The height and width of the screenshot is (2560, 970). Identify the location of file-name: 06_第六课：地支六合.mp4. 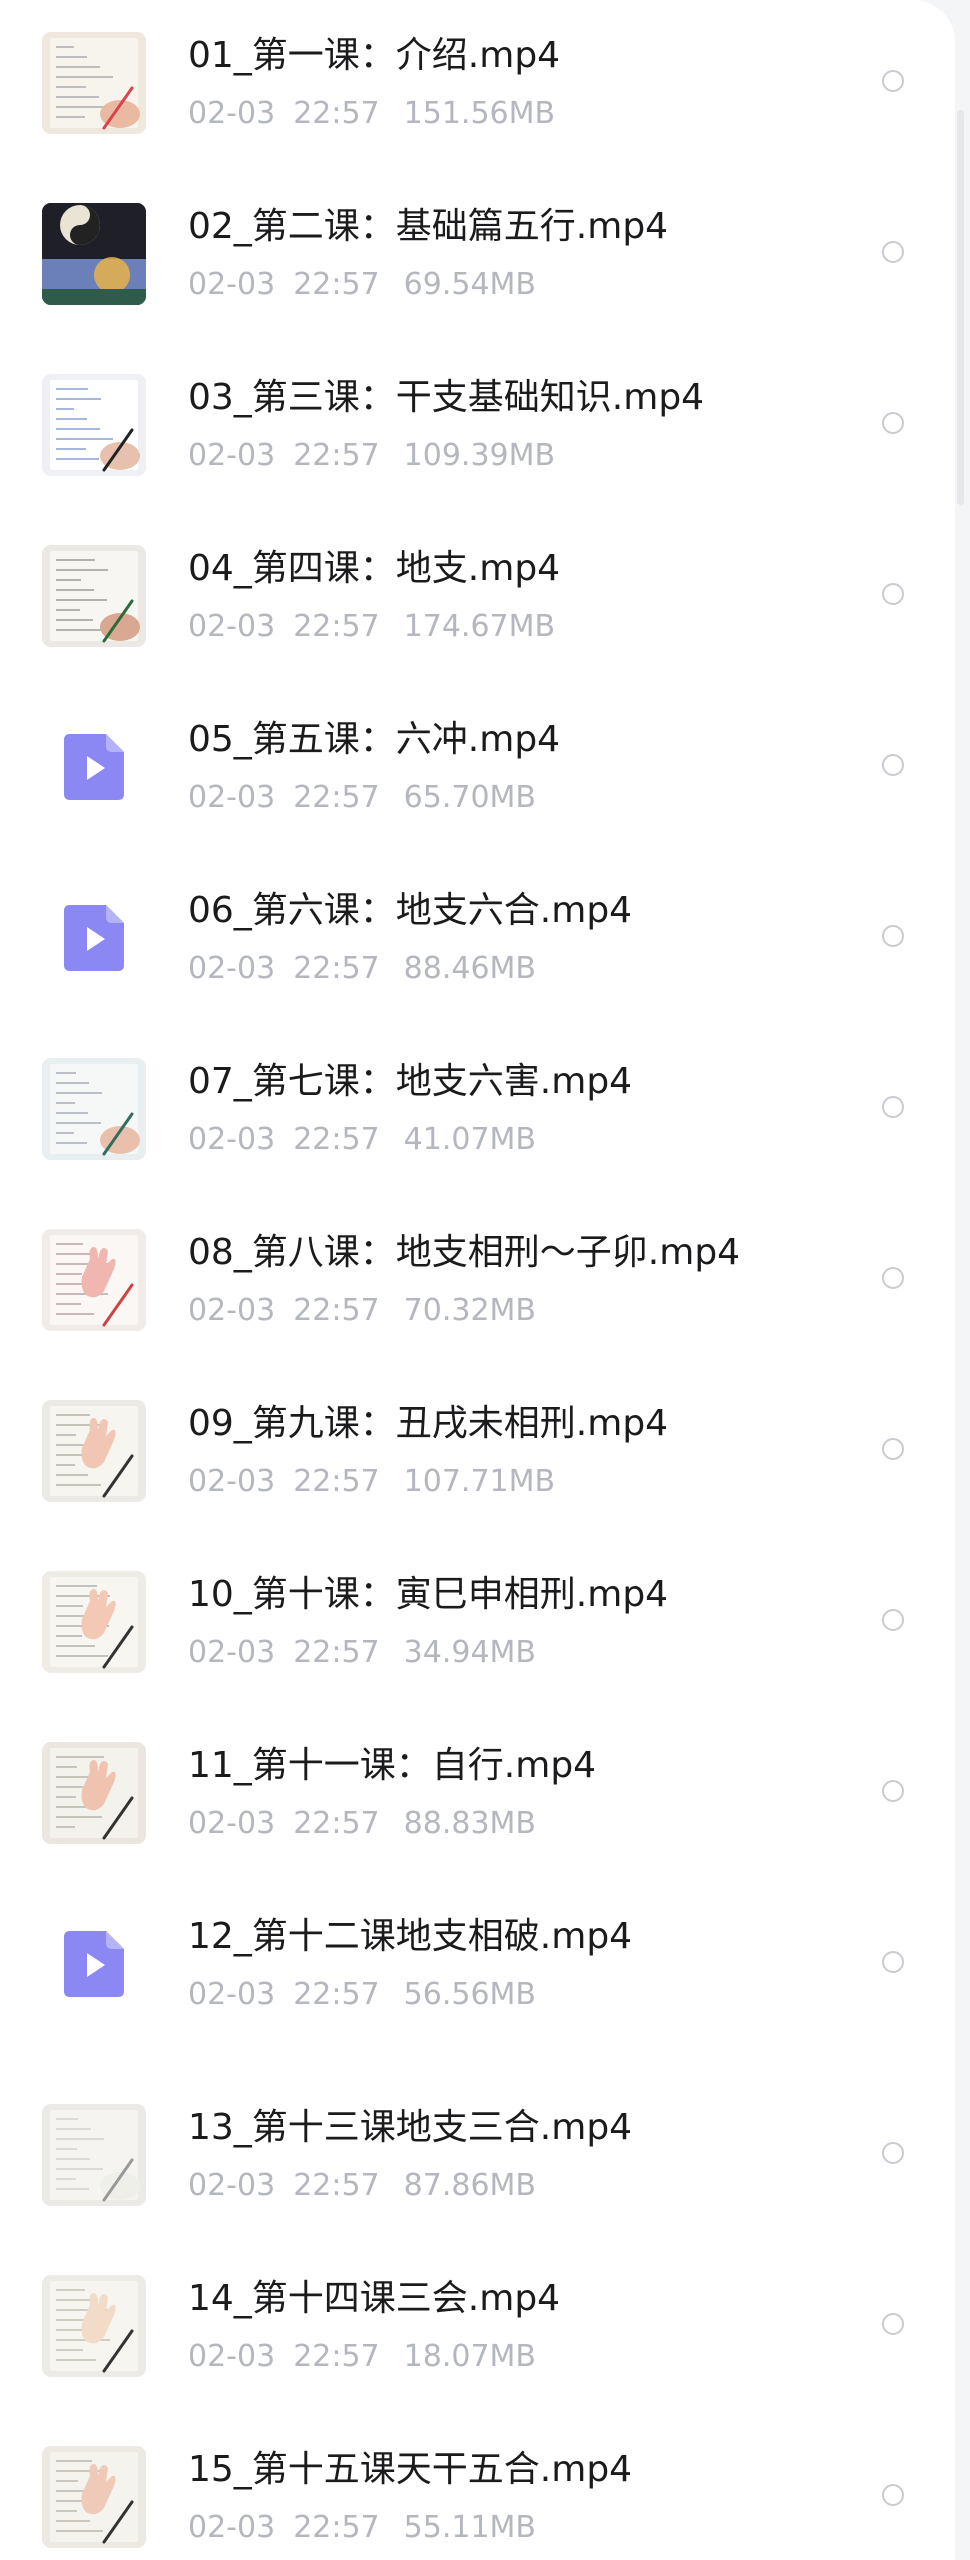
(410, 910).